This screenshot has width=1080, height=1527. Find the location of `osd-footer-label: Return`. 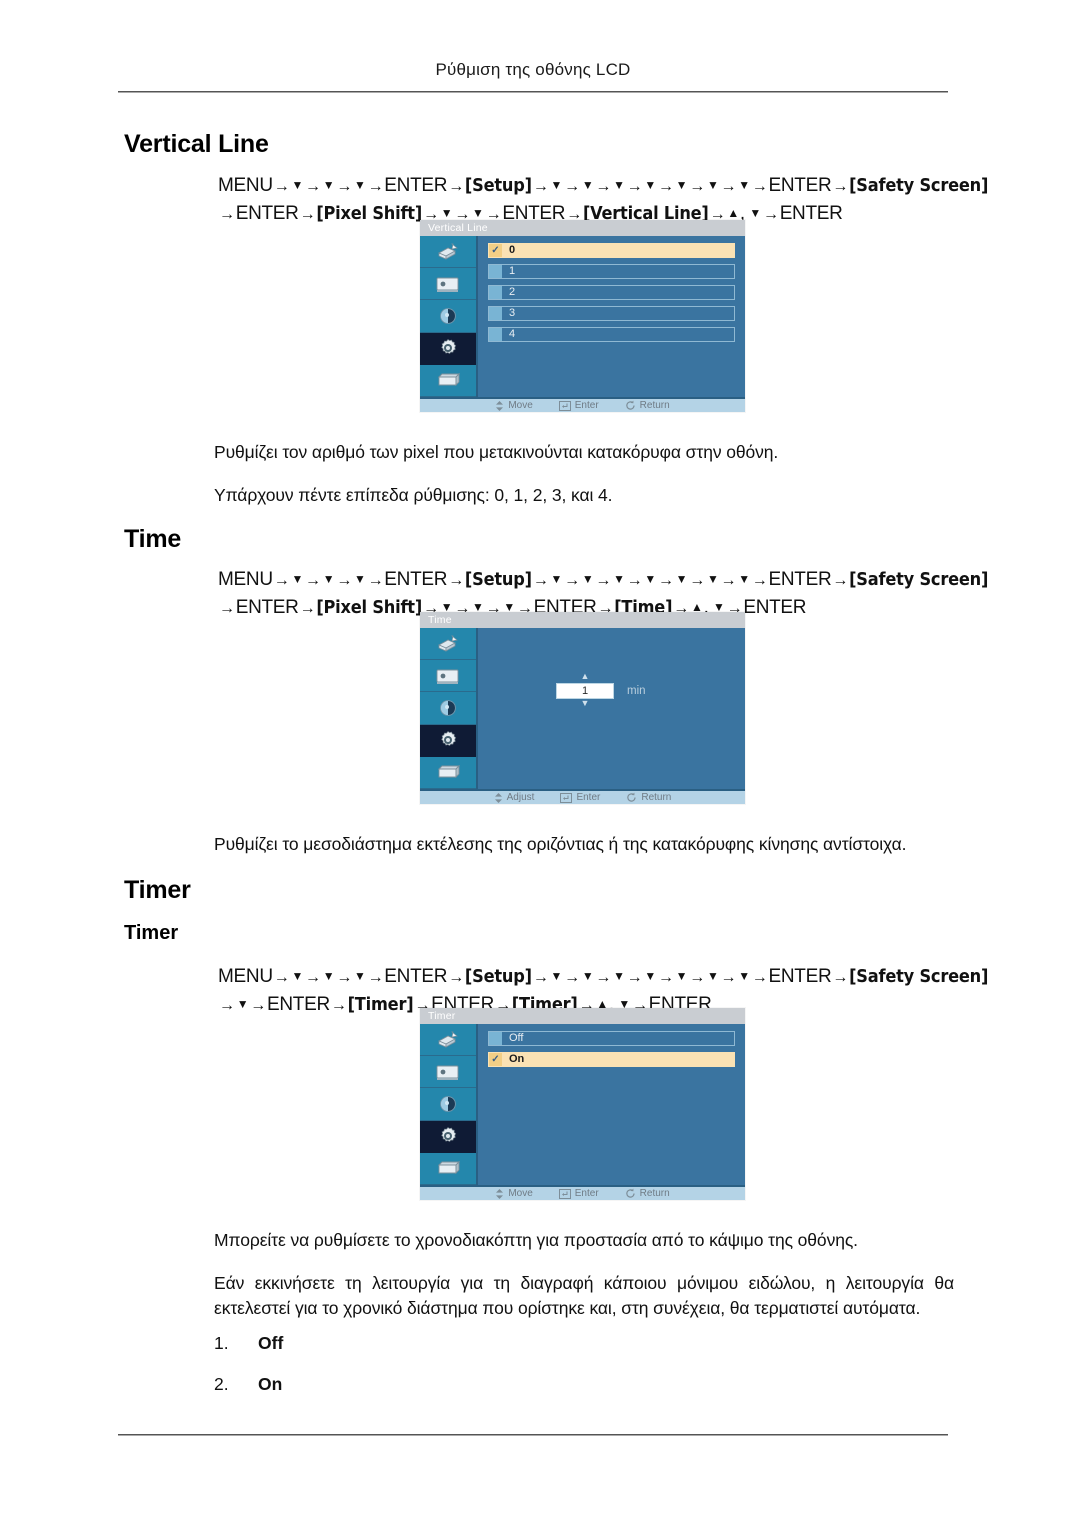

osd-footer-label: Return is located at coordinates (656, 797).